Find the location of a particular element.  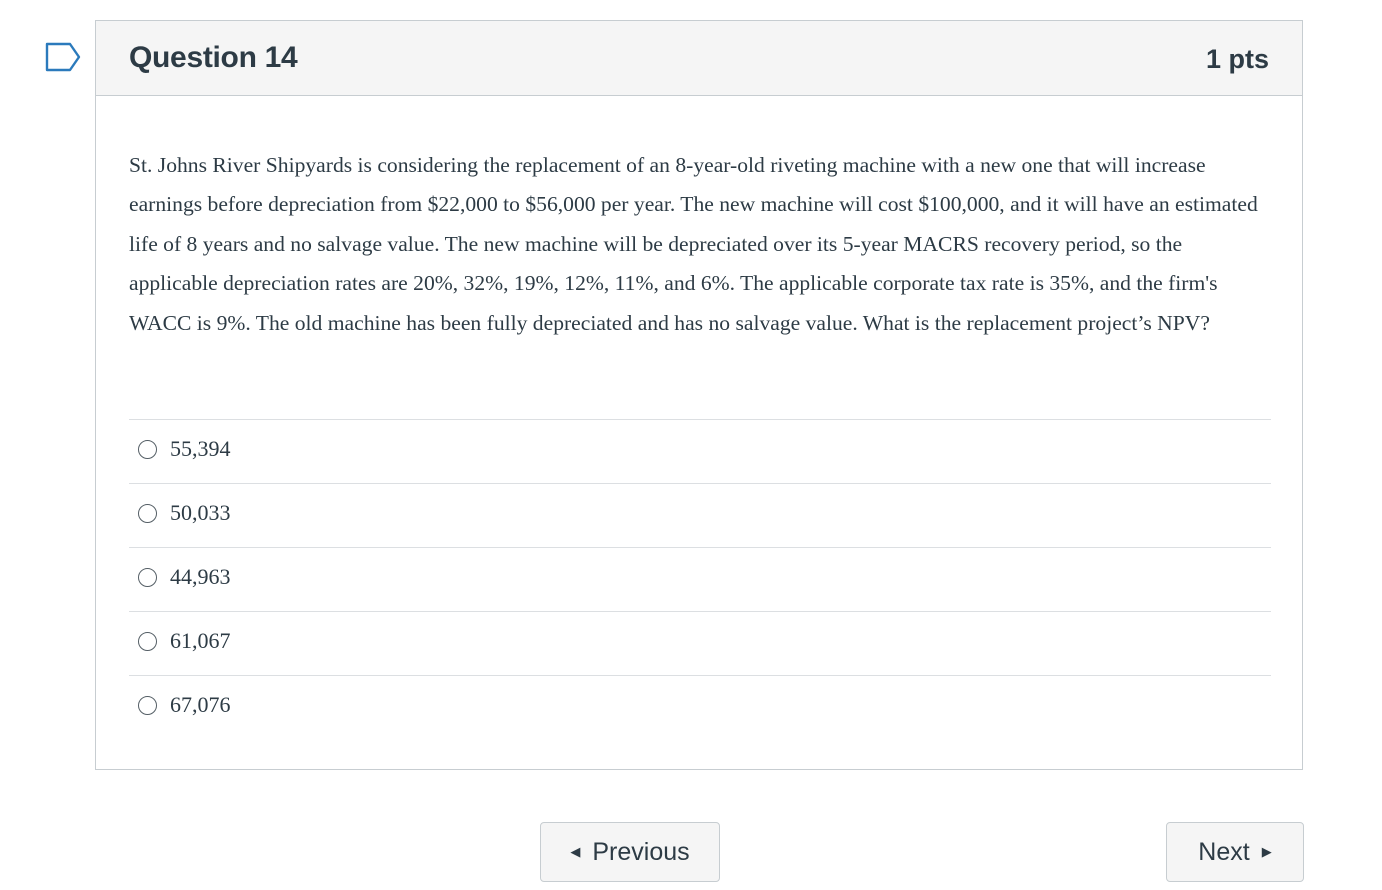

answer-label: 44,963 is located at coordinates (200, 577).